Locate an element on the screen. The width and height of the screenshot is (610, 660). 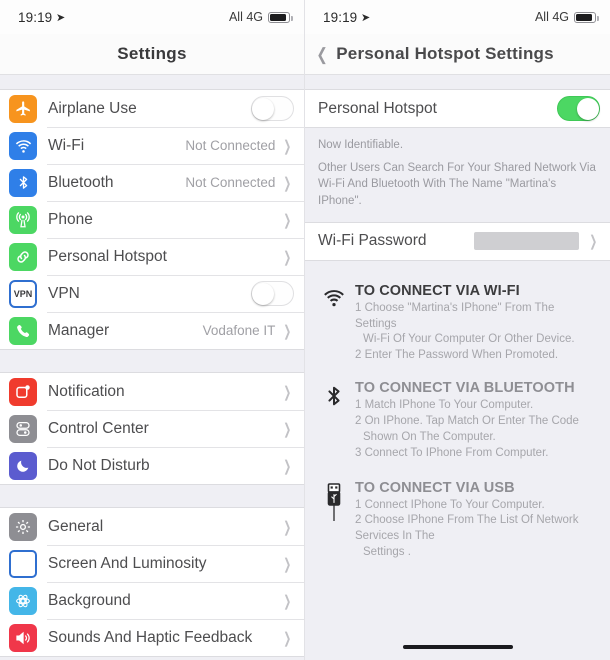
sidebar-item-phone: Phone ❯ is located at coordinates (152, 219).